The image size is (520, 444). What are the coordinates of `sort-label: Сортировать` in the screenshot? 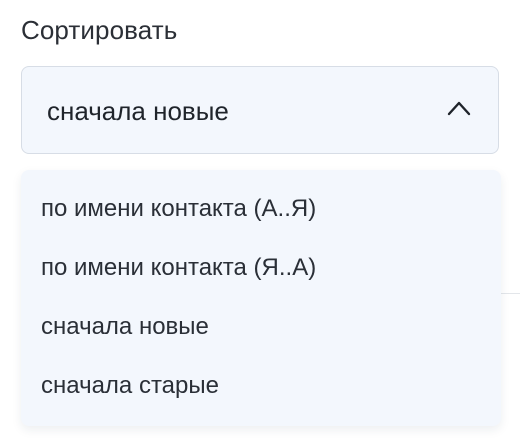 It's located at (99, 30).